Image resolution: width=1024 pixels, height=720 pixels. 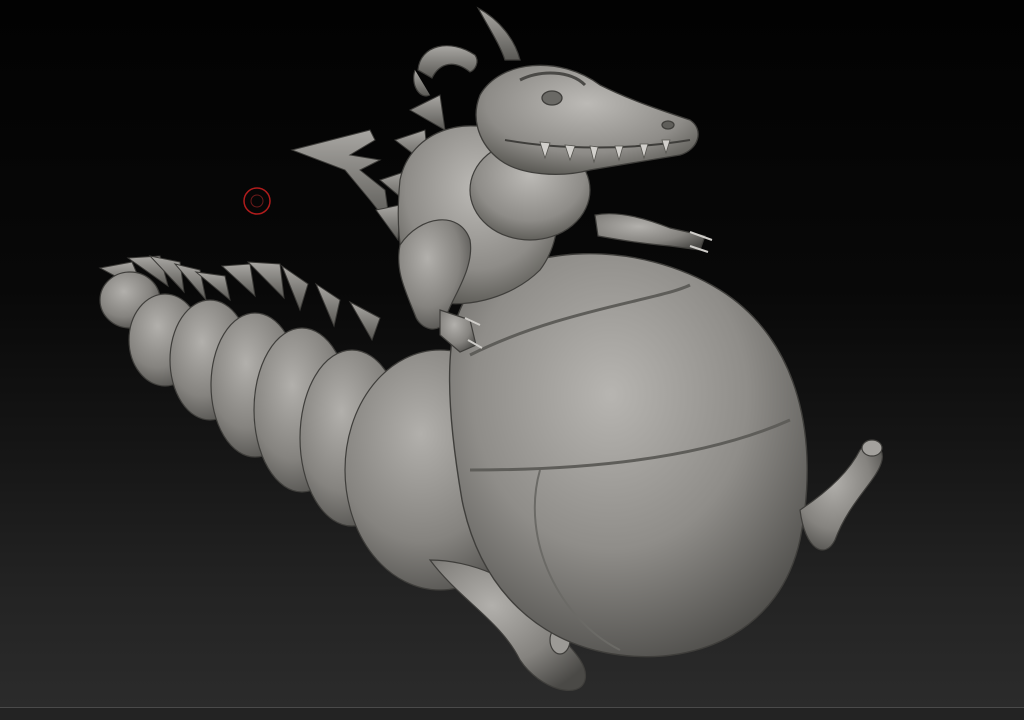 I want to click on viewport-bottom-border, so click(x=512, y=713).